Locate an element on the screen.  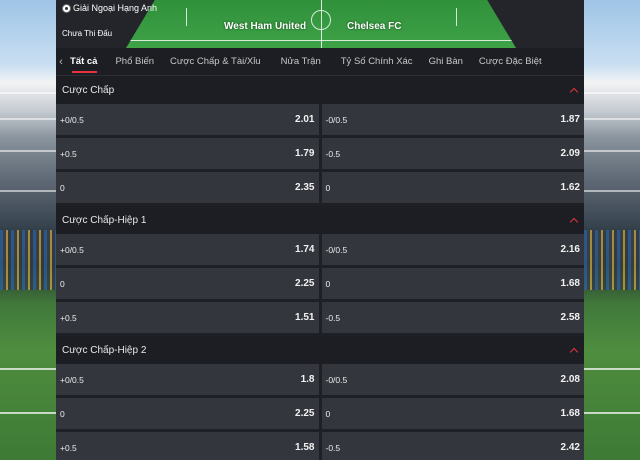
odds-row: +0/0.5 1.8 -0/0.5 2.08 is located at coordinates (320, 379).